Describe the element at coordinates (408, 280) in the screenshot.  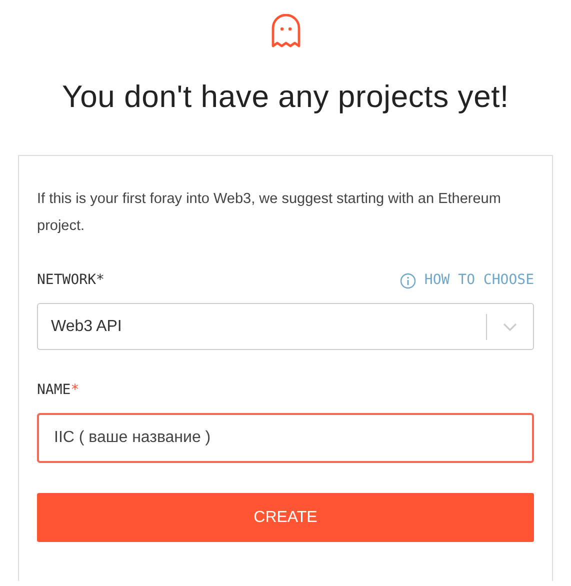
I see `info-icon` at that location.